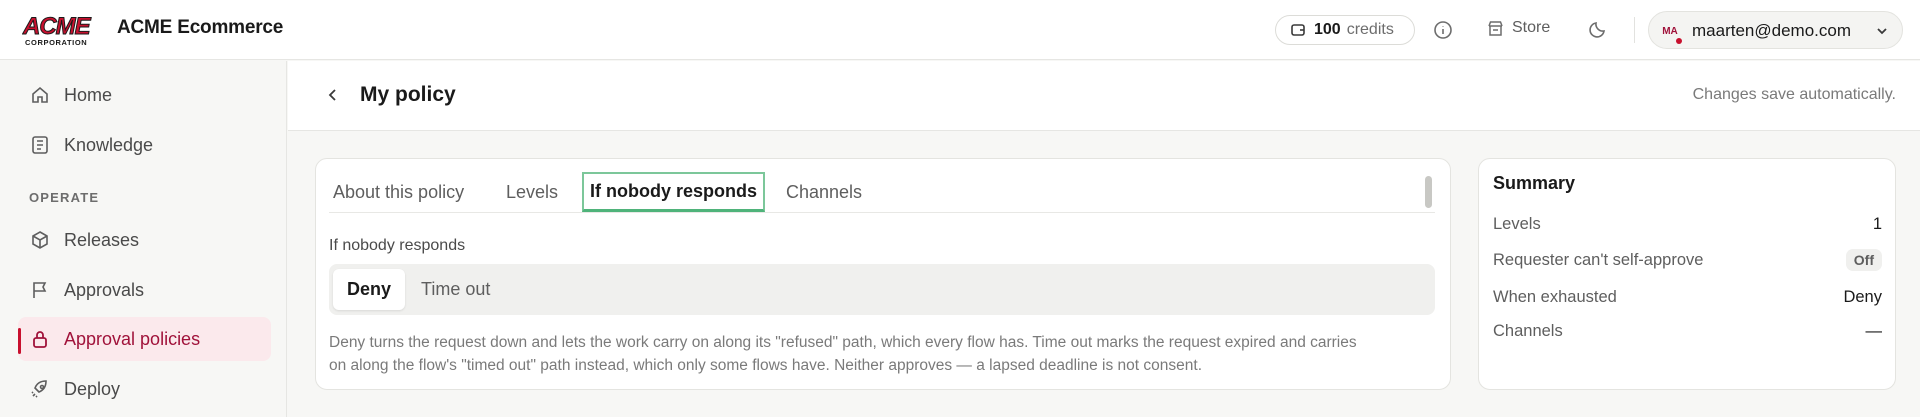 The image size is (1920, 417). What do you see at coordinates (1874, 330) in the screenshot?
I see `summary-value: —` at bounding box center [1874, 330].